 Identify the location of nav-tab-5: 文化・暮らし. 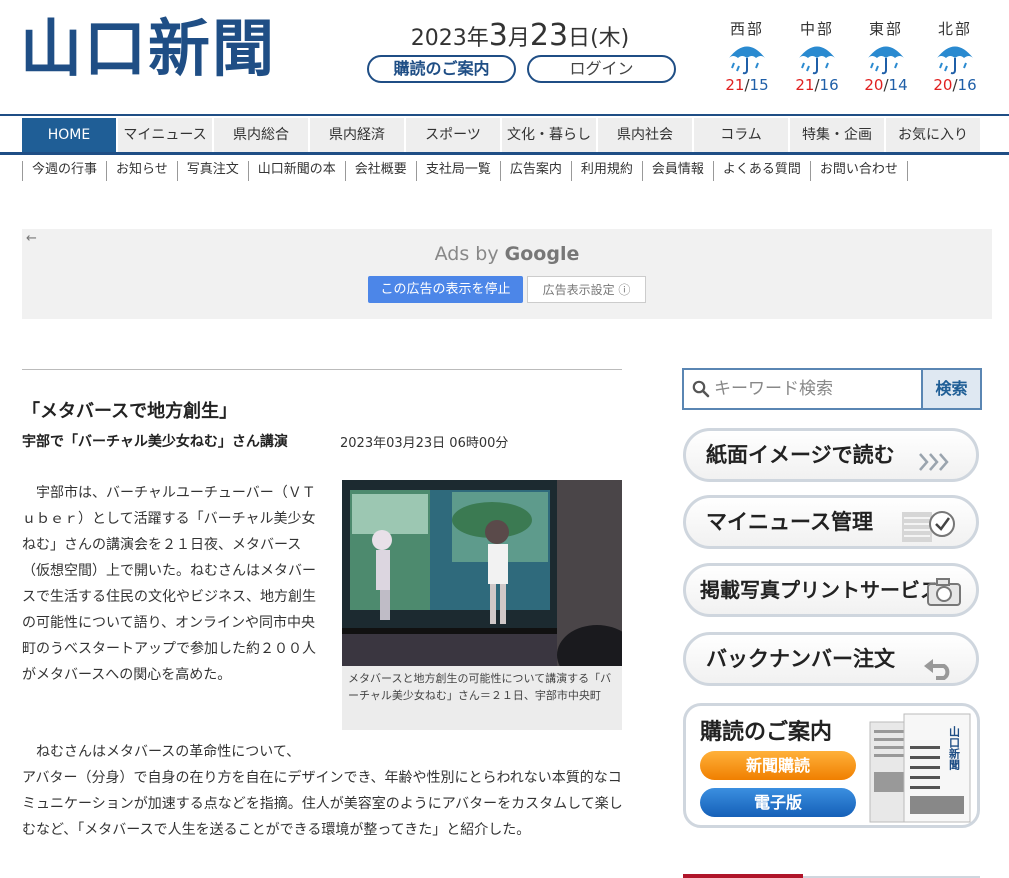
(550, 135).